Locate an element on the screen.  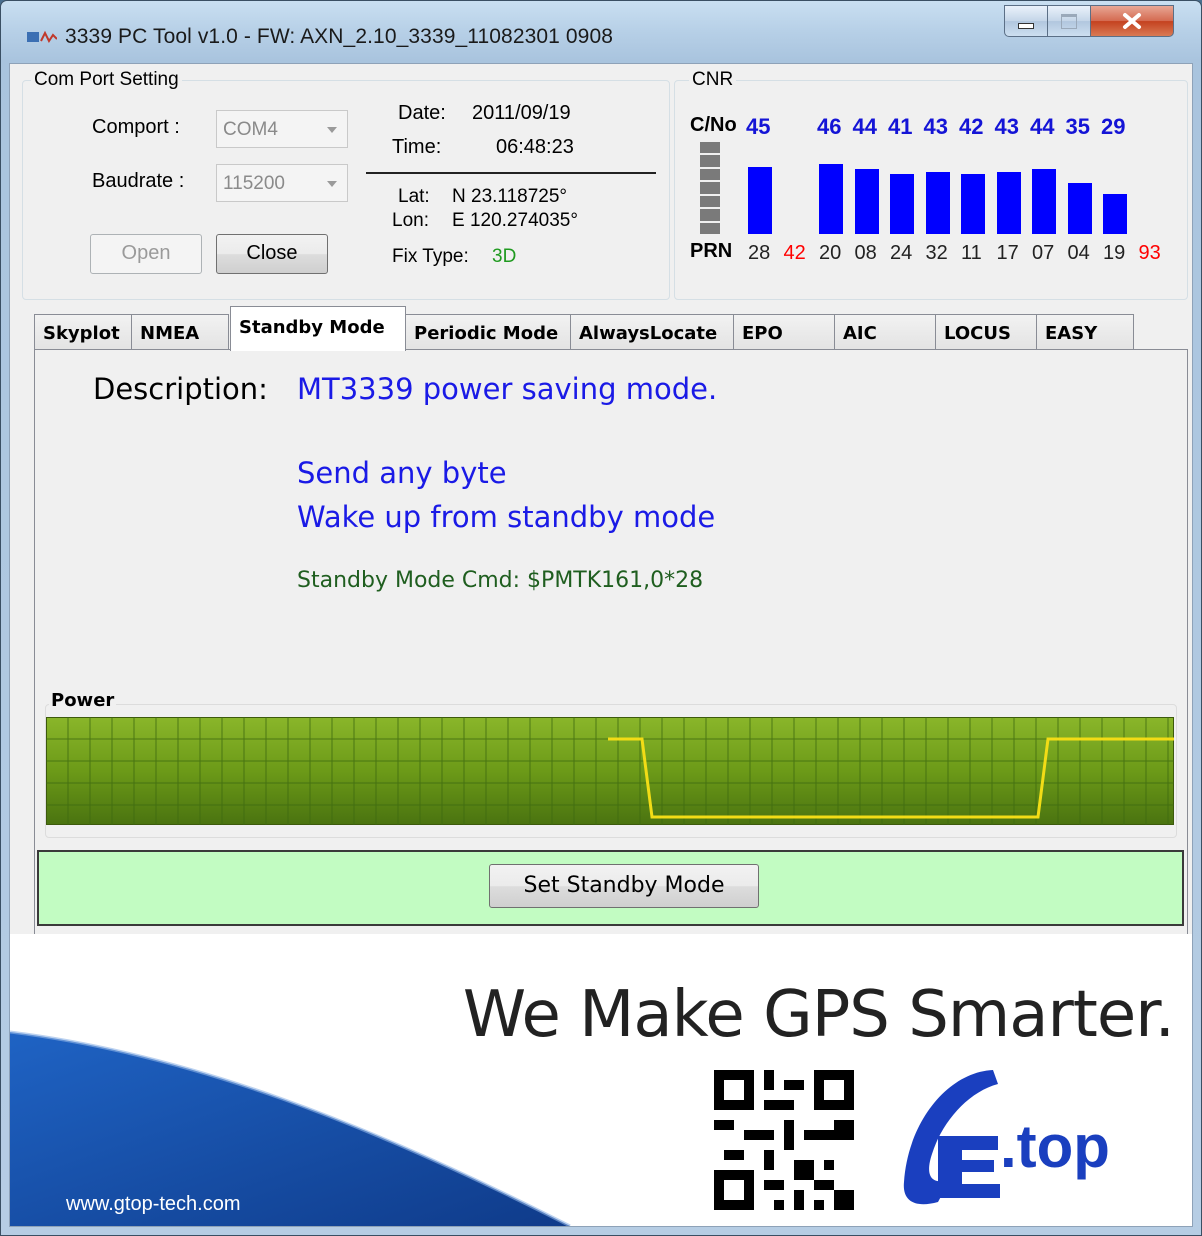
lat-label: Lat: is located at coordinates (414, 196).